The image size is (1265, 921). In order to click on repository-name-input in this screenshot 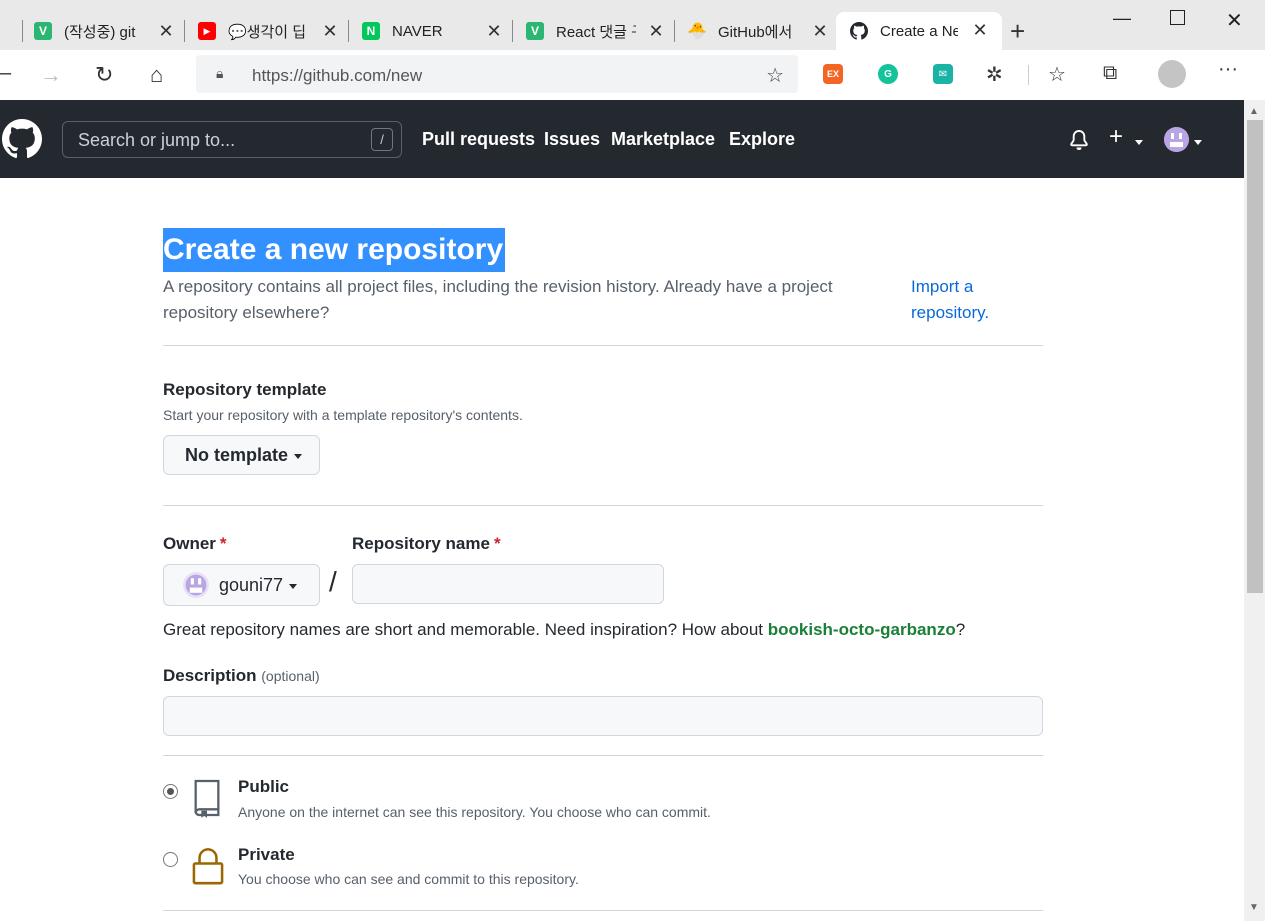, I will do `click(508, 584)`.